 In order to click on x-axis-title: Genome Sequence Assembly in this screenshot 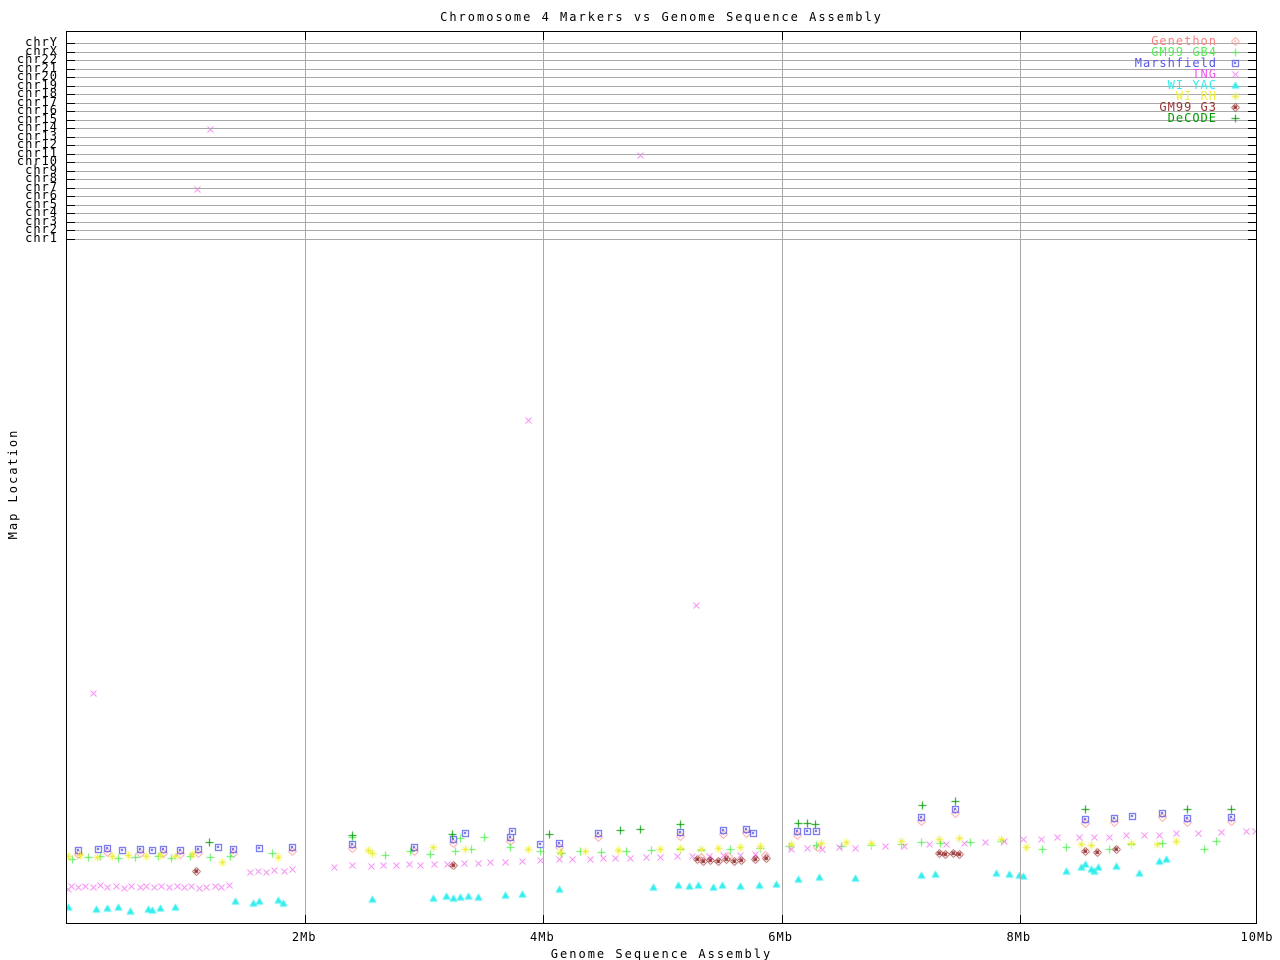, I will do `click(661, 953)`.